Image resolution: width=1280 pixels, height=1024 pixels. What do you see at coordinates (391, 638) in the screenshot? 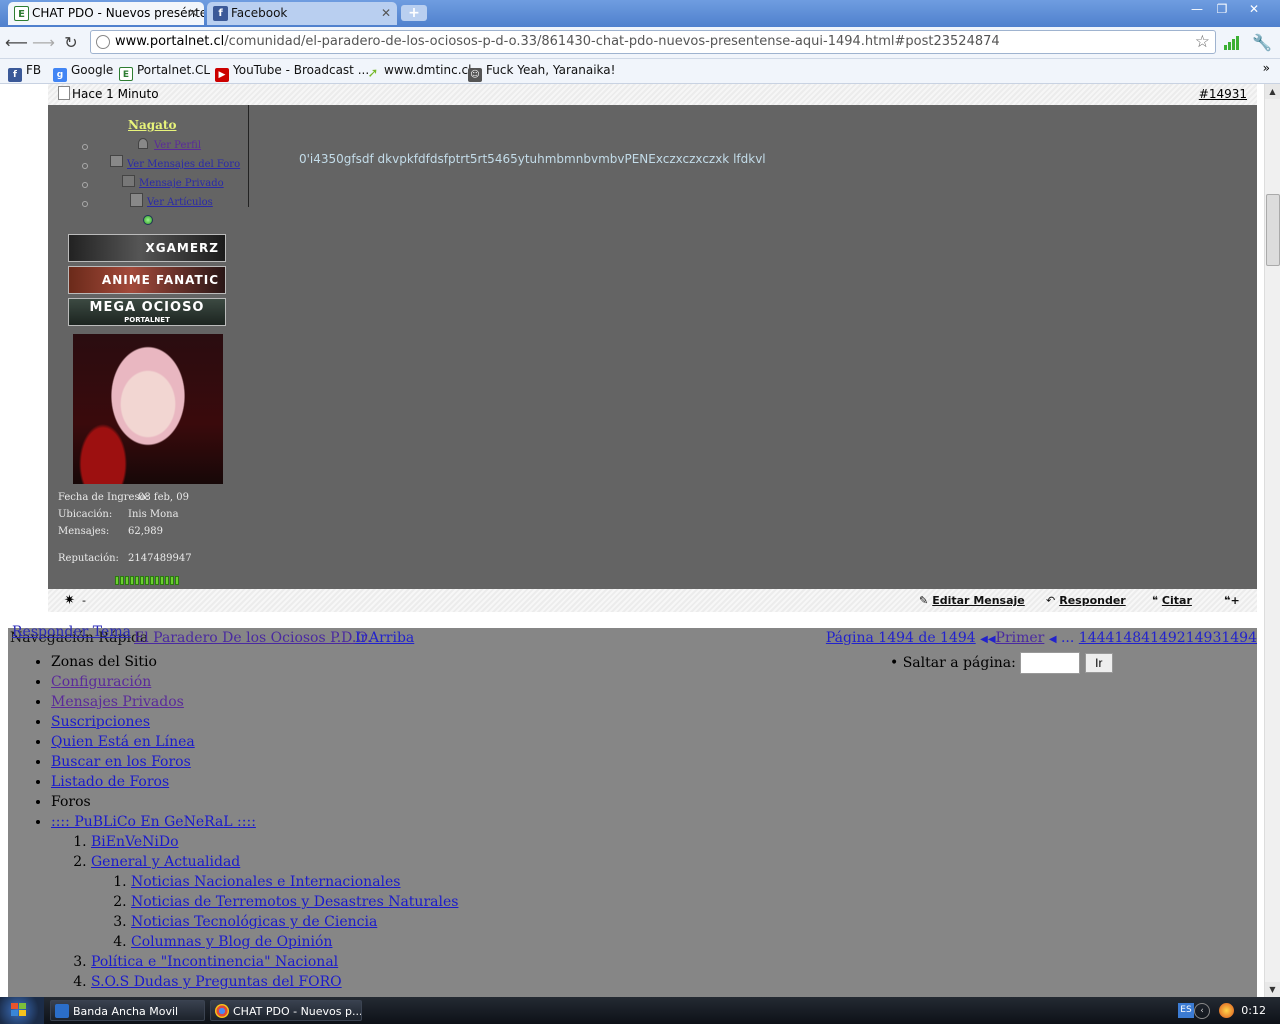
I see `top-link: Arriba` at bounding box center [391, 638].